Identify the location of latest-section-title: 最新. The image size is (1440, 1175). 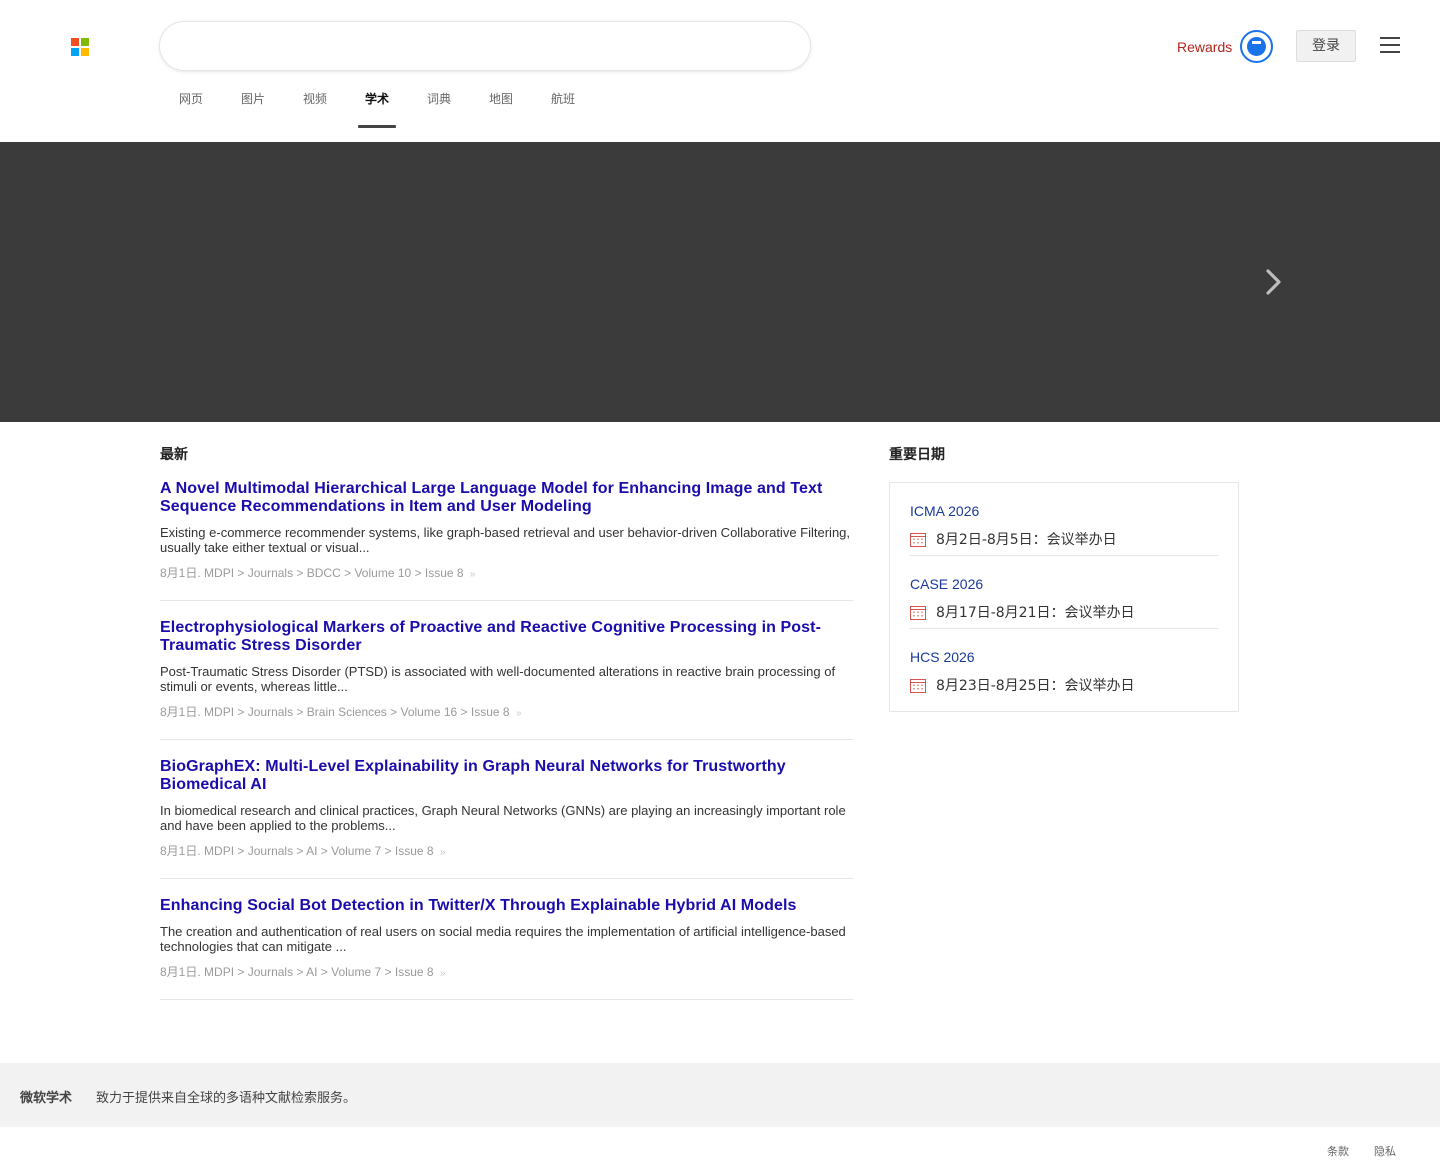
(174, 455).